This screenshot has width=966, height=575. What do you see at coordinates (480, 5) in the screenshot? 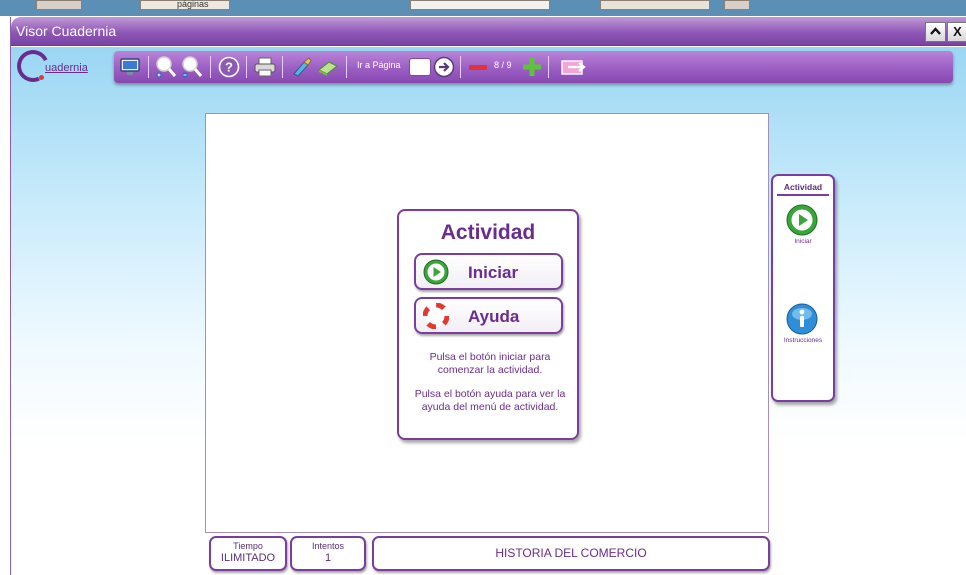
I see `background-pager` at bounding box center [480, 5].